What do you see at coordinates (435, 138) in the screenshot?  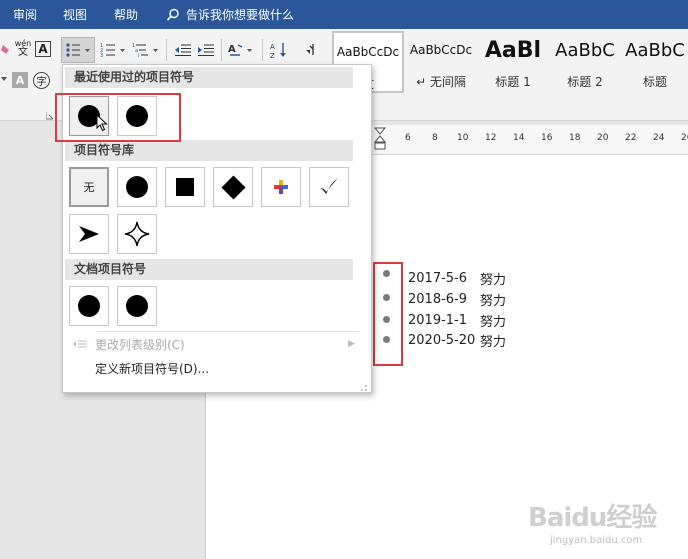 I see `ruler-number: 8` at bounding box center [435, 138].